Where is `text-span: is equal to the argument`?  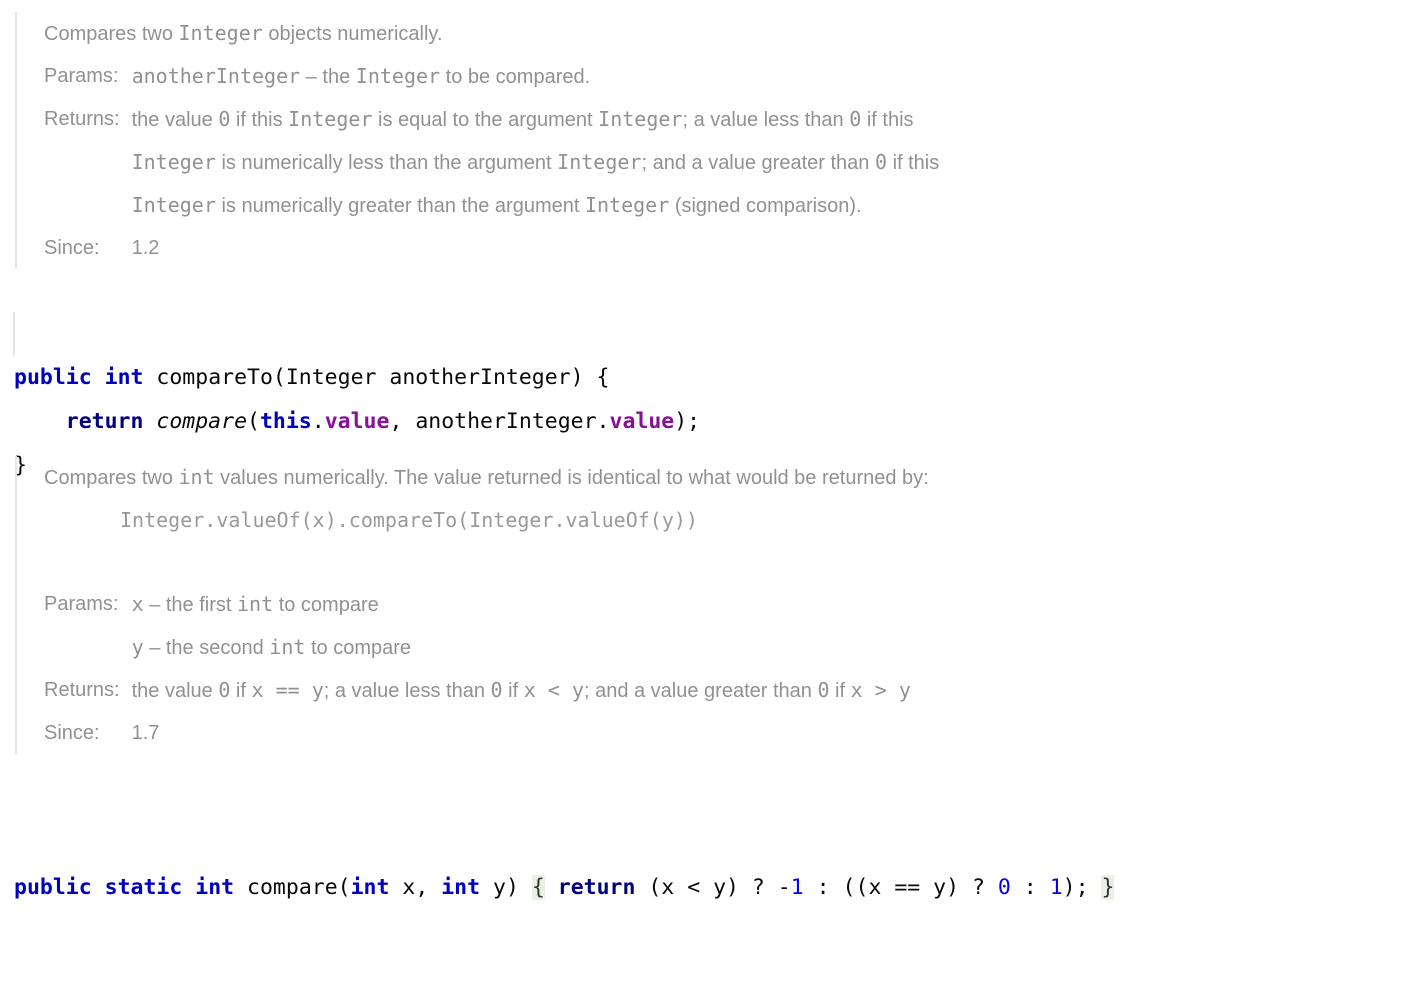 text-span: is equal to the argument is located at coordinates (485, 120).